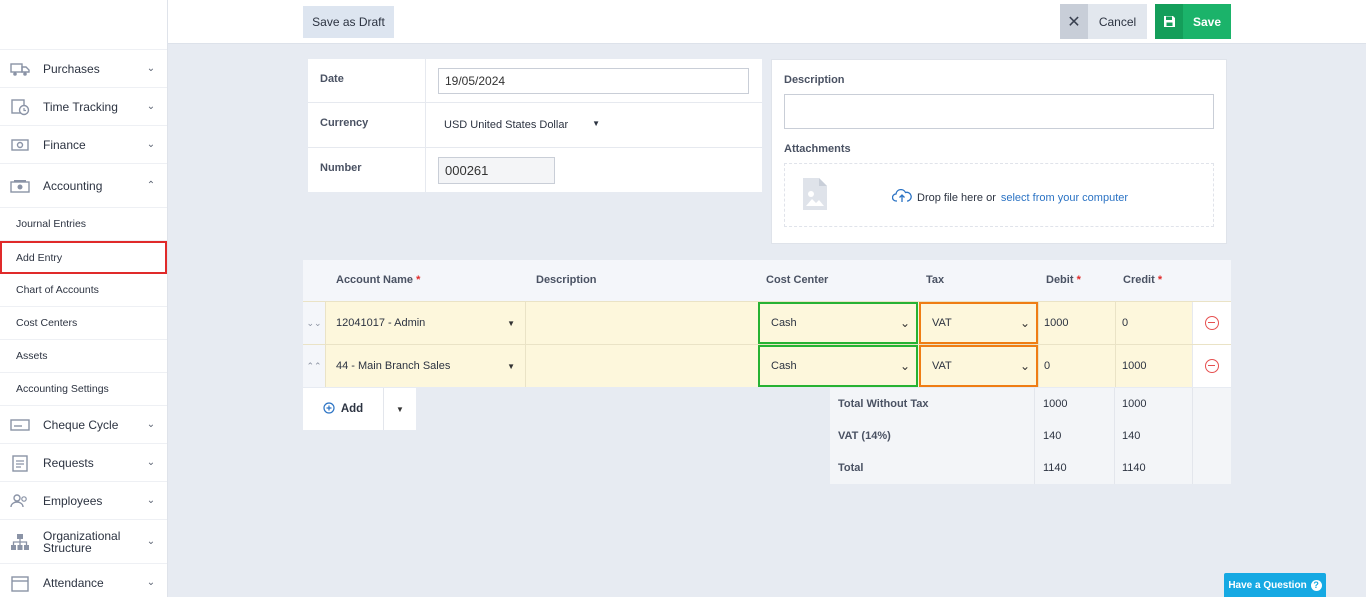 This screenshot has width=1366, height=597. What do you see at coordinates (1134, 404) in the screenshot?
I see `total-credit: 1000` at bounding box center [1134, 404].